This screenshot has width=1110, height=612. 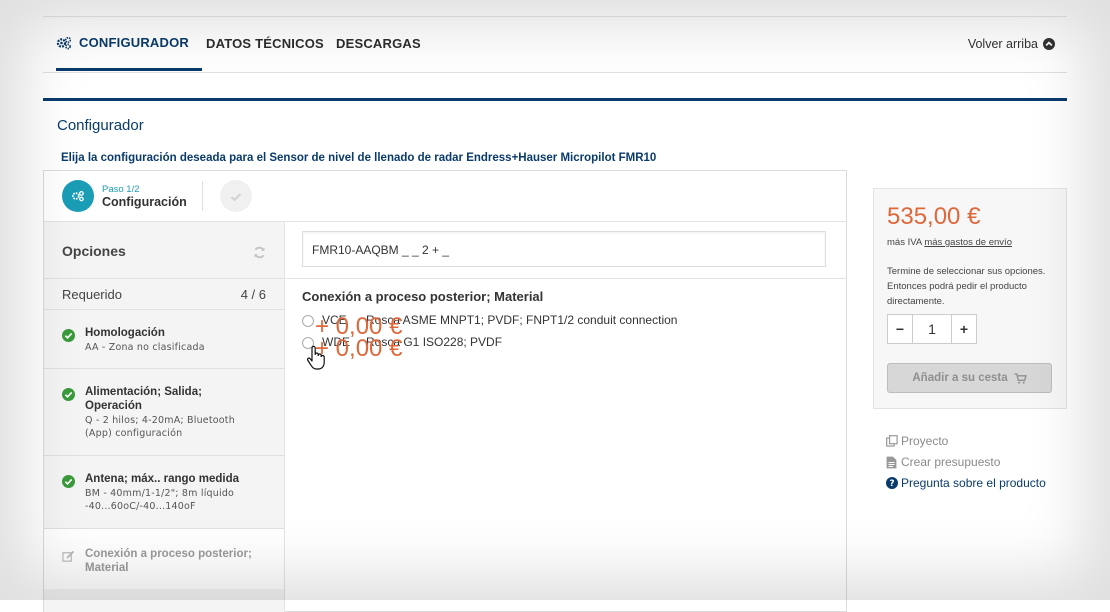 I want to click on options-title: Opciones, so click(x=94, y=251).